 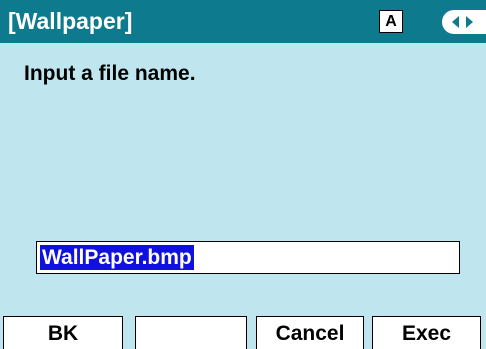 I want to click on softkey-blank, so click(x=191, y=332).